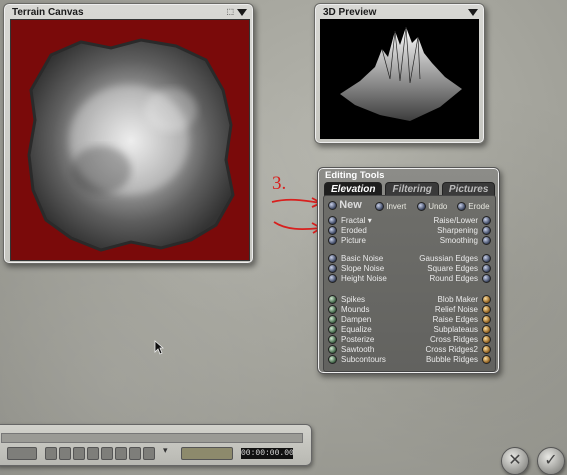 This screenshot has height=475, width=567. I want to click on cross-ridges2-label: Cross Ridges2, so click(451, 349).